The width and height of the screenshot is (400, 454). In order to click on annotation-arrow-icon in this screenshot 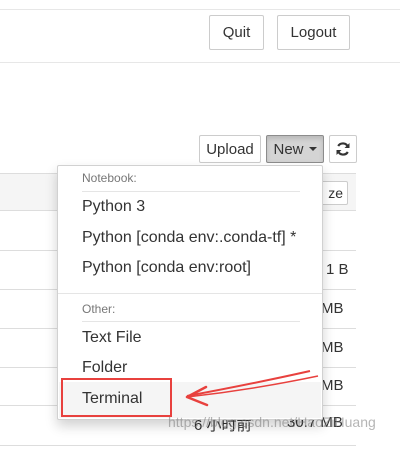, I will do `click(252, 388)`.